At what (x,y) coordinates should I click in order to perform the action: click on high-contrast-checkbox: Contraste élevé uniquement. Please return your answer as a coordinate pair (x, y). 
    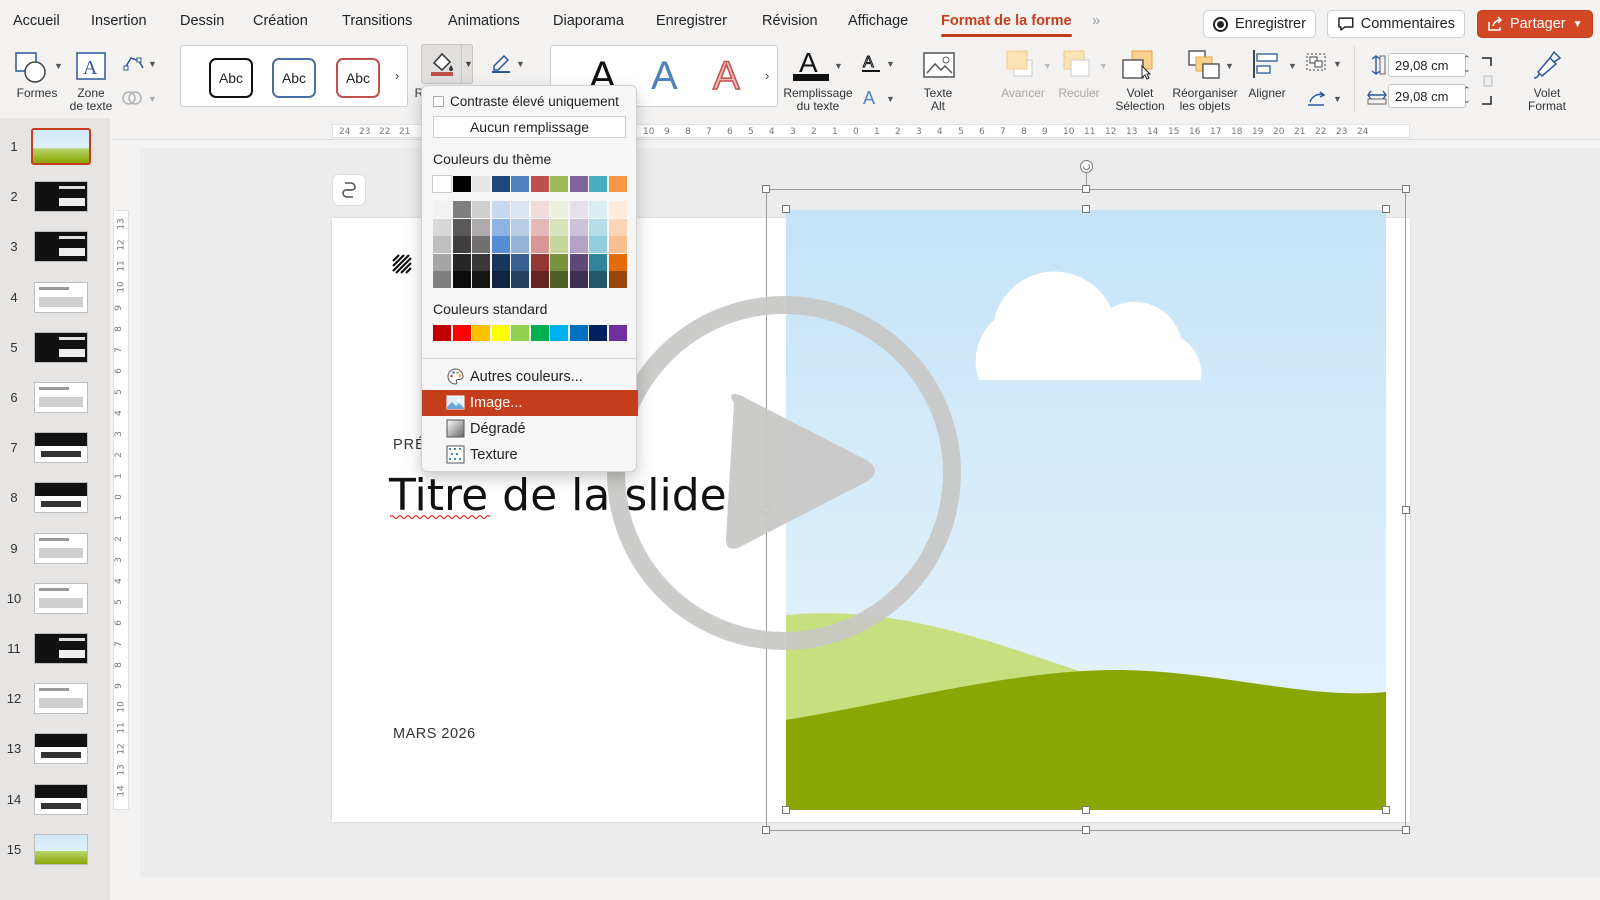
    Looking at the image, I should click on (526, 101).